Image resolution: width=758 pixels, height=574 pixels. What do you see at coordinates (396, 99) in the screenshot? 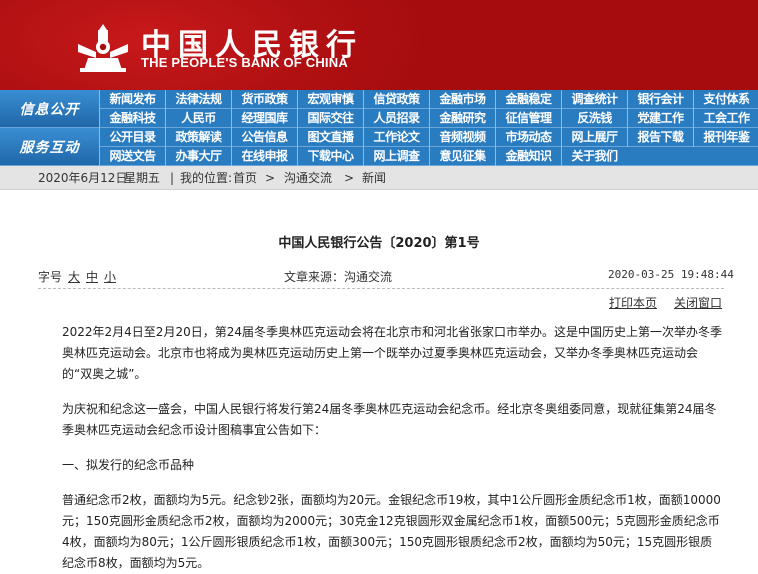
I see `nav-item-1-5: 信贷政策` at bounding box center [396, 99].